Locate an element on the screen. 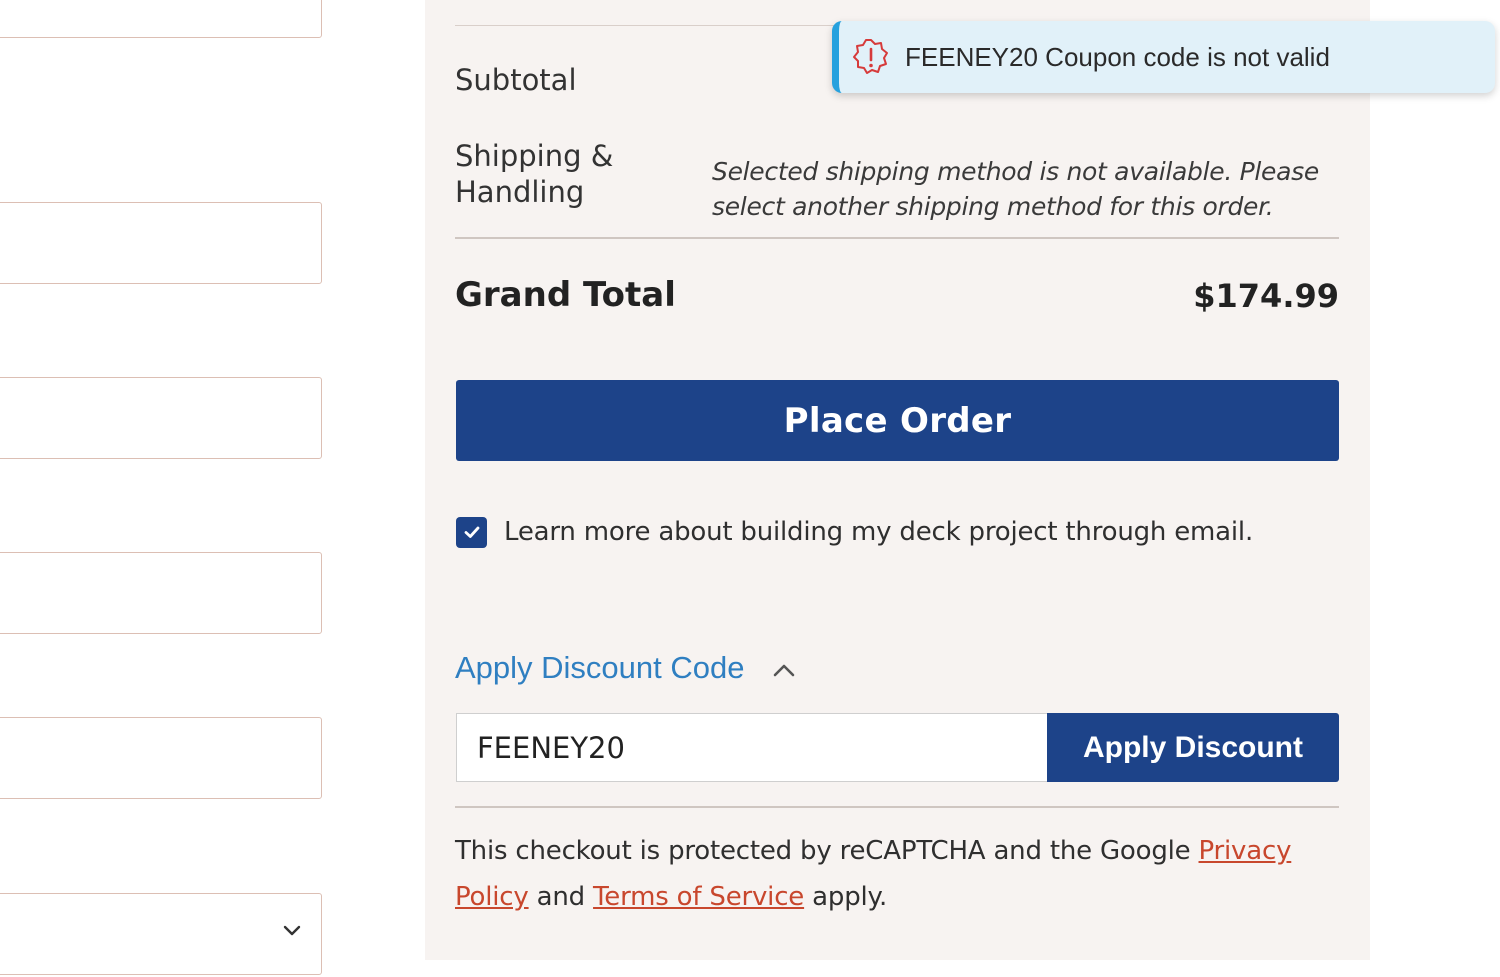  apply-discount-toggle: Apply Discount Code is located at coordinates (626, 668).